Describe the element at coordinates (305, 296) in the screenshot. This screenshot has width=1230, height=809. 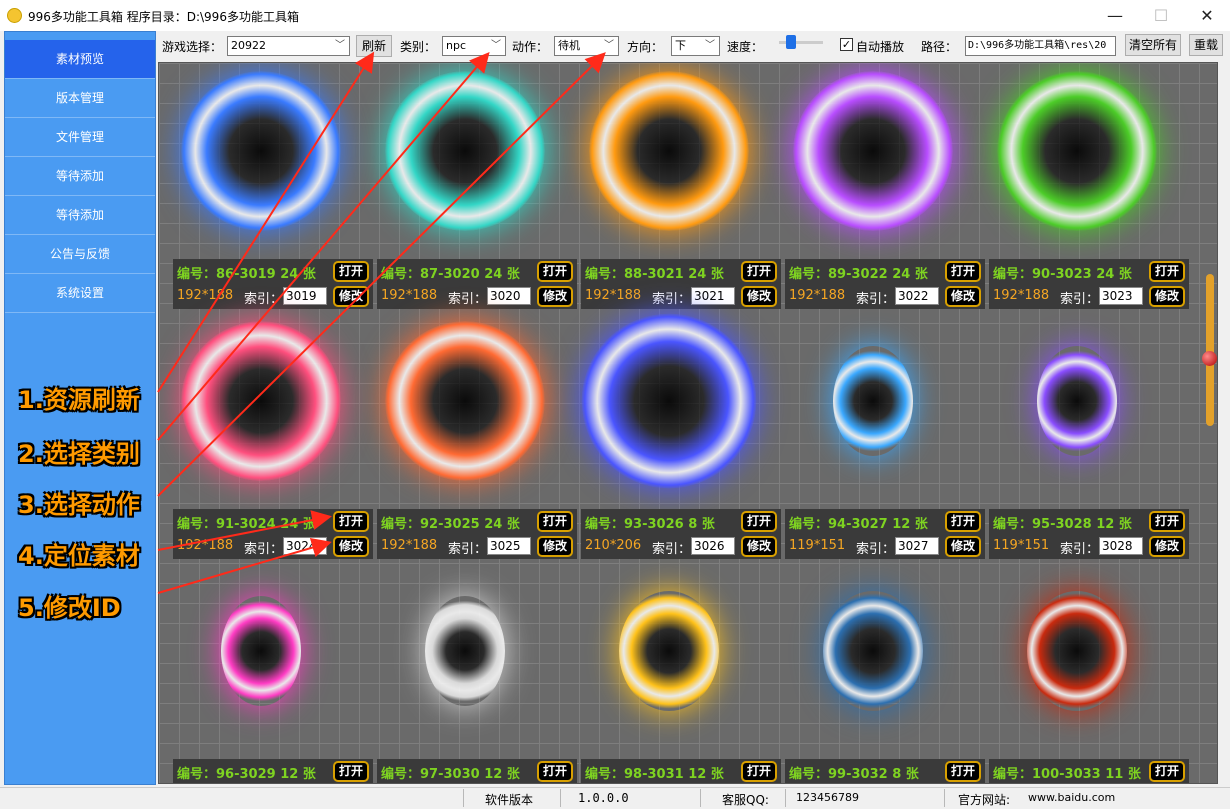
I see `card-index-input: 3019` at that location.